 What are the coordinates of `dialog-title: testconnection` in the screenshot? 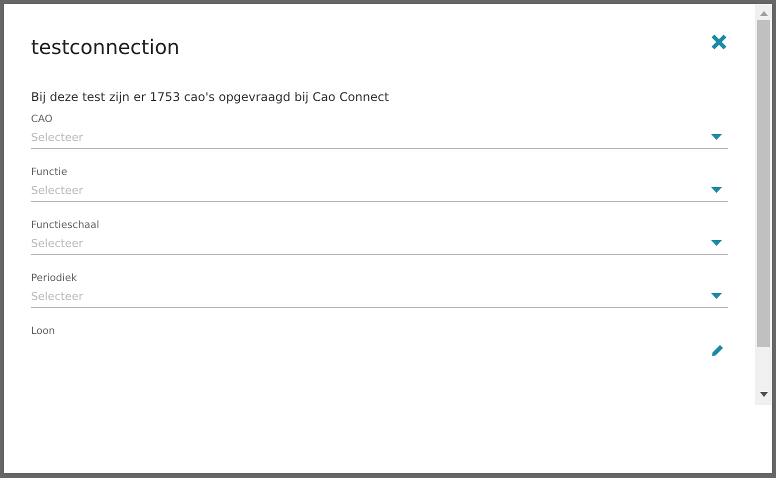 It's located at (105, 47).